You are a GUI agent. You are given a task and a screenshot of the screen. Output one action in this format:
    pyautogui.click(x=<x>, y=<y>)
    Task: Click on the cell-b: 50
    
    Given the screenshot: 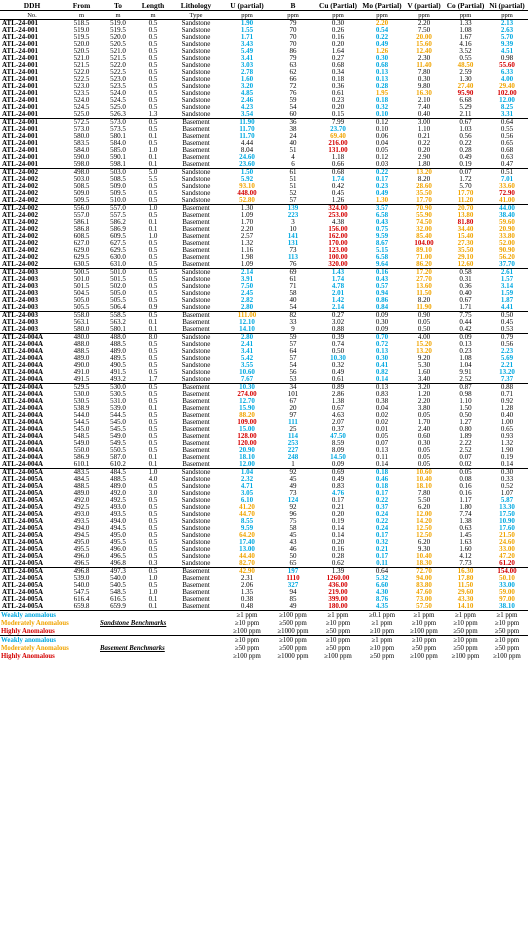 What is the action you would take?
    pyautogui.click(x=293, y=556)
    